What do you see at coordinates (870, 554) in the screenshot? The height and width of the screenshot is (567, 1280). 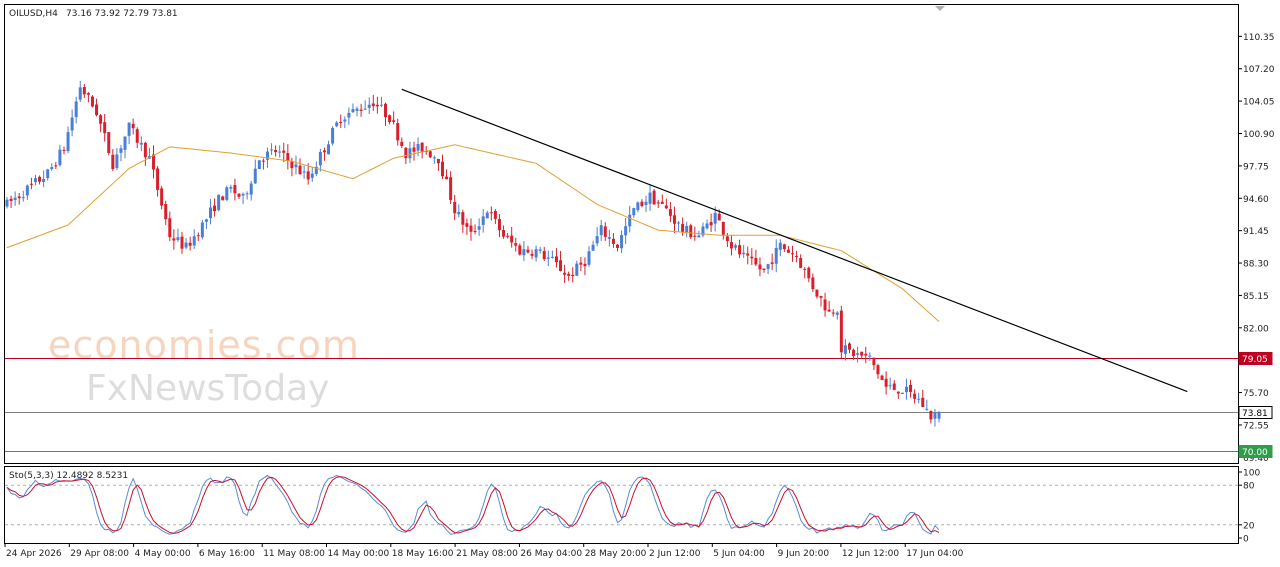 I see `time-tick-label: 12 Jun 12:00` at bounding box center [870, 554].